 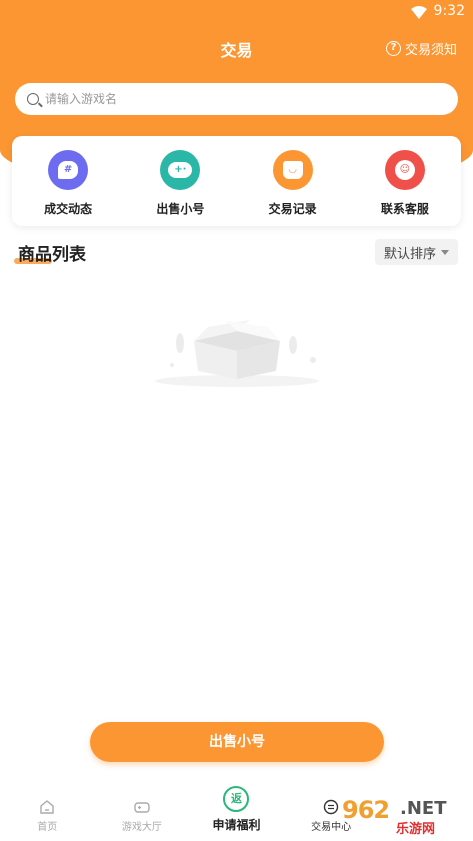 I want to click on sort-label: 默认排序, so click(x=409, y=254).